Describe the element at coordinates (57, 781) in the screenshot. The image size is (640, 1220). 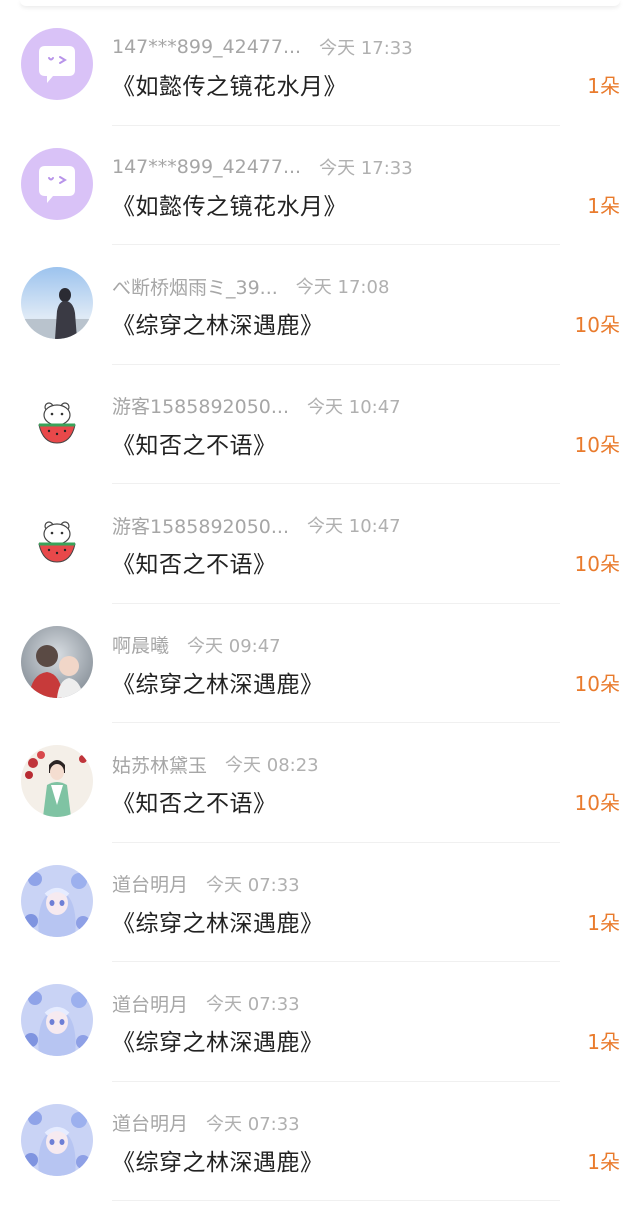
I see `illustrated-avatar` at that location.